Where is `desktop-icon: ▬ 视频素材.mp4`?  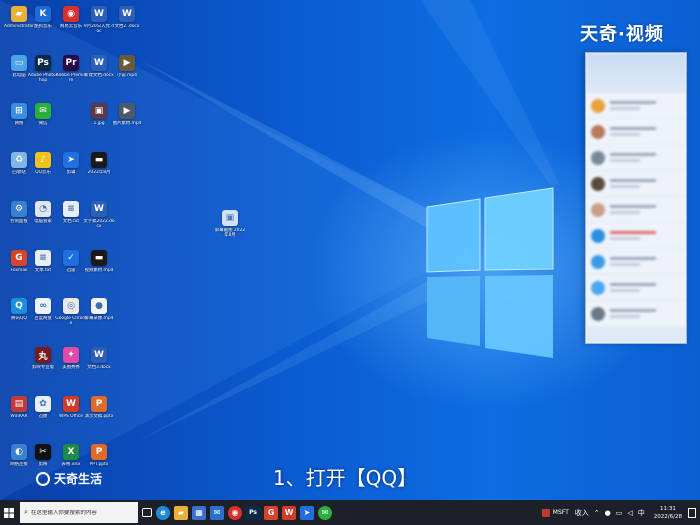 desktop-icon: ▬ 视频素材.mp4 is located at coordinates (99, 272).